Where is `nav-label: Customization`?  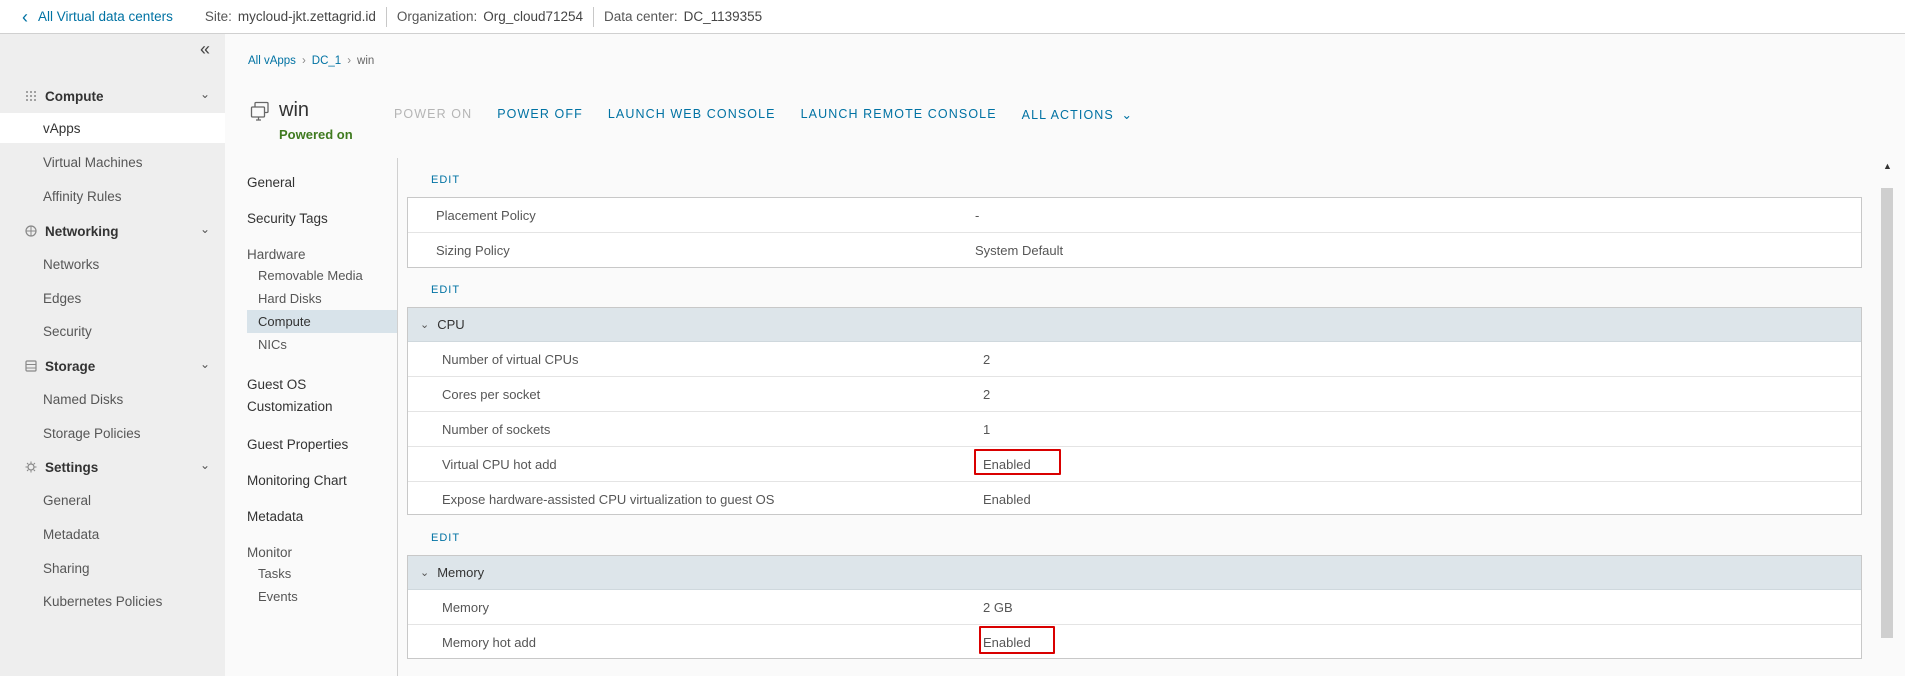 nav-label: Customization is located at coordinates (290, 406).